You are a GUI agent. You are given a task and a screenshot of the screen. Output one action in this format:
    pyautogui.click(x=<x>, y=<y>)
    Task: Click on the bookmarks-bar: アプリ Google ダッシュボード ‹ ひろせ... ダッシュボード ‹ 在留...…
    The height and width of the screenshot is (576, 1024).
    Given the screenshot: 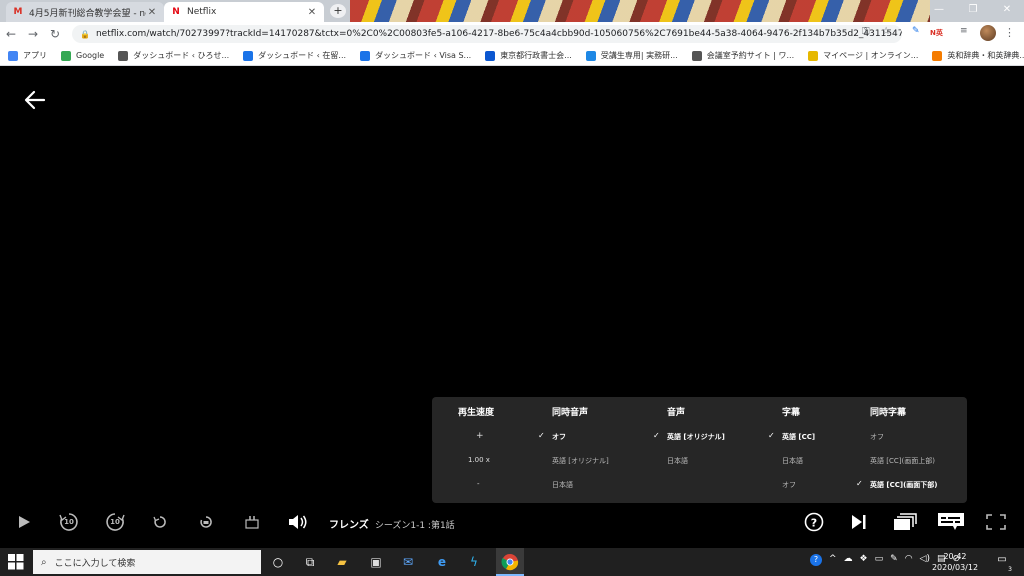 What is the action you would take?
    pyautogui.click(x=512, y=56)
    